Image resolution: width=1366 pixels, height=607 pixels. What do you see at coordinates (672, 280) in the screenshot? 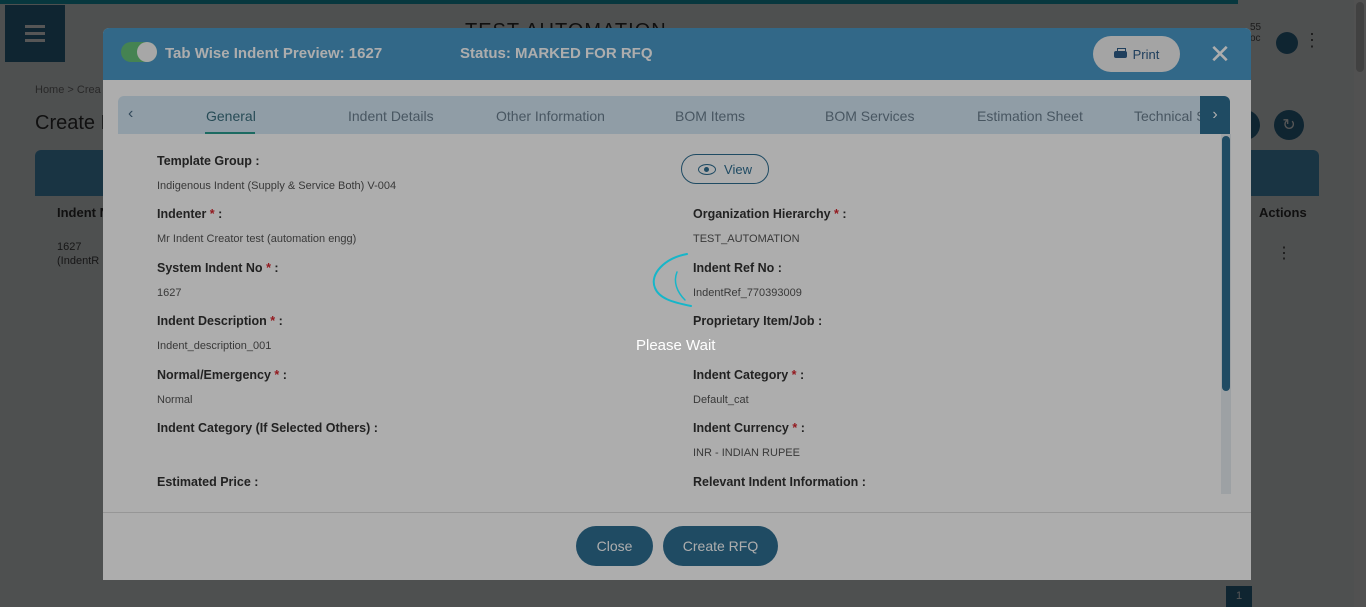
I see `spinner-icon` at bounding box center [672, 280].